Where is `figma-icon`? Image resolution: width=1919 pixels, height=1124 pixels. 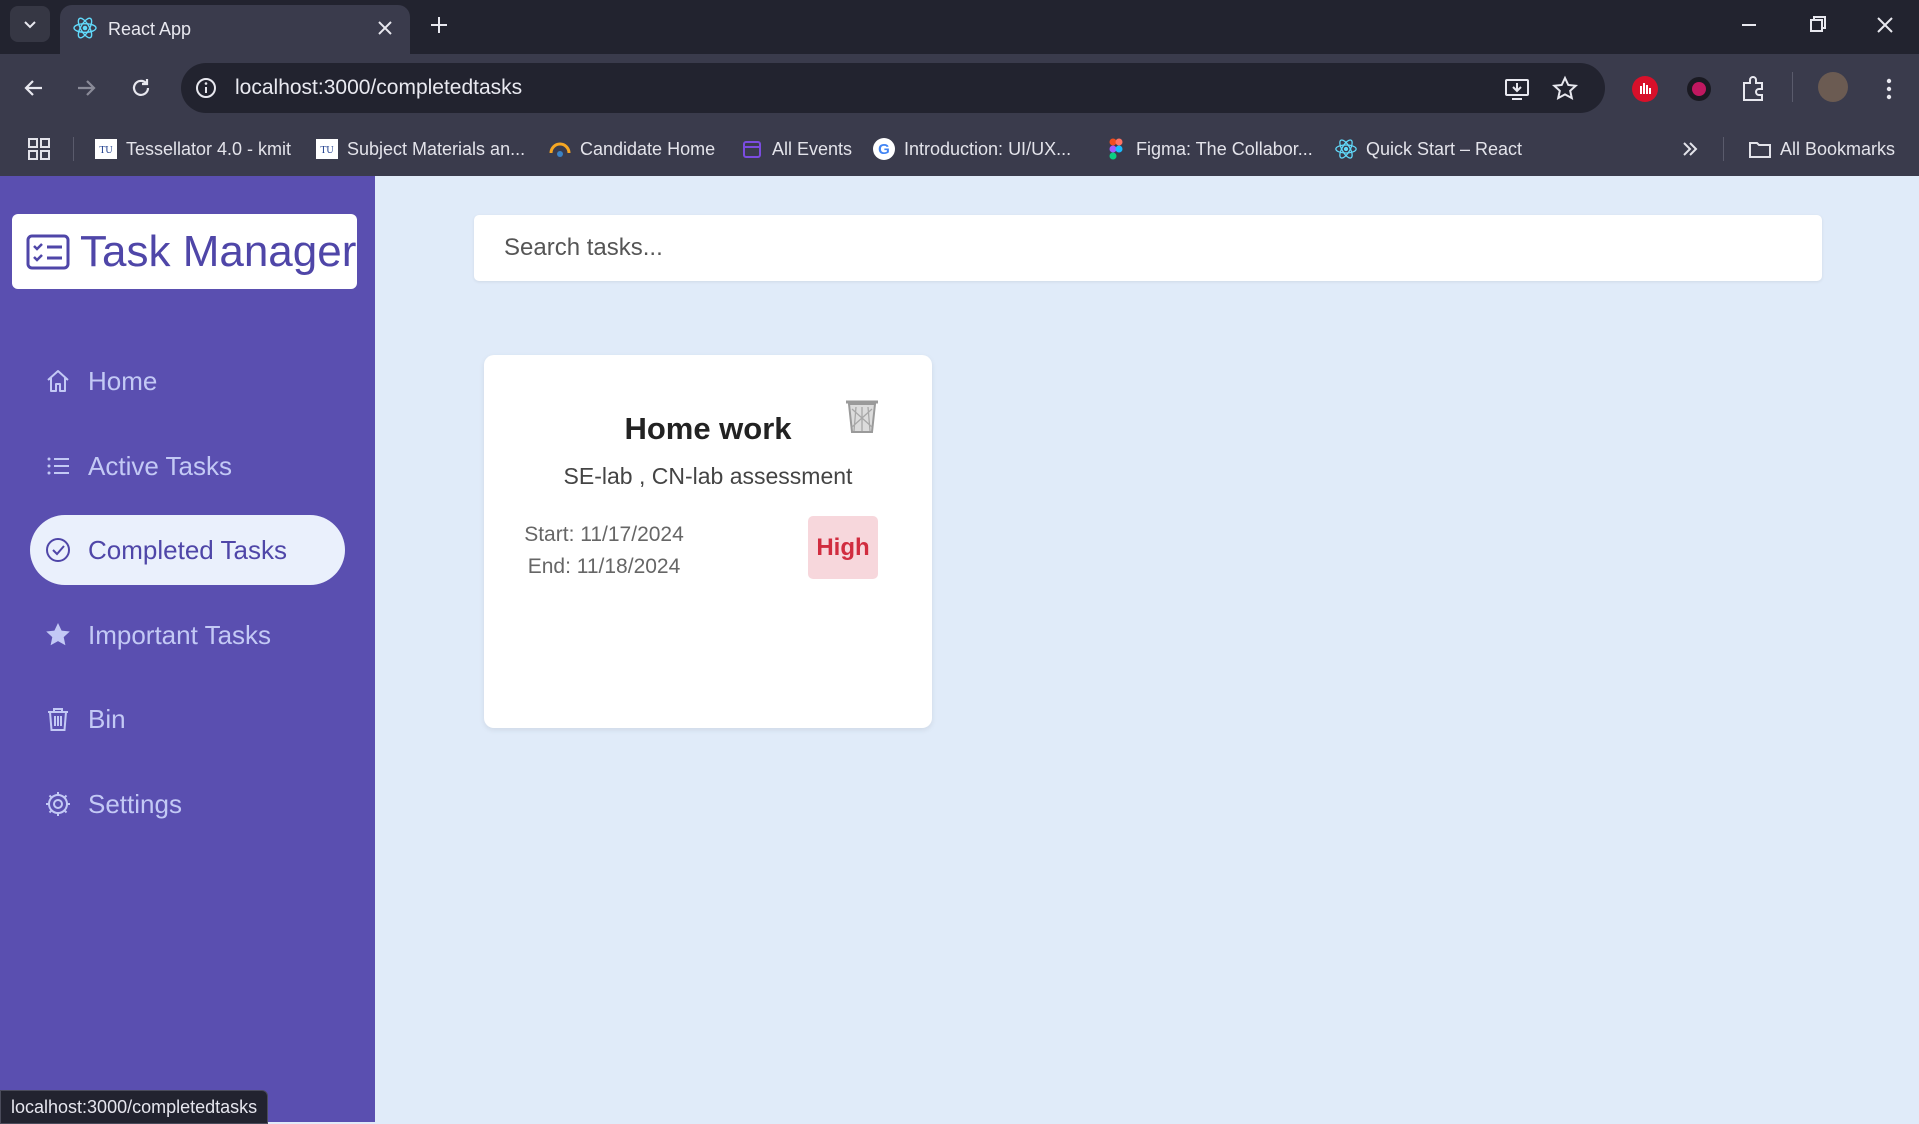
figma-icon is located at coordinates (1116, 149).